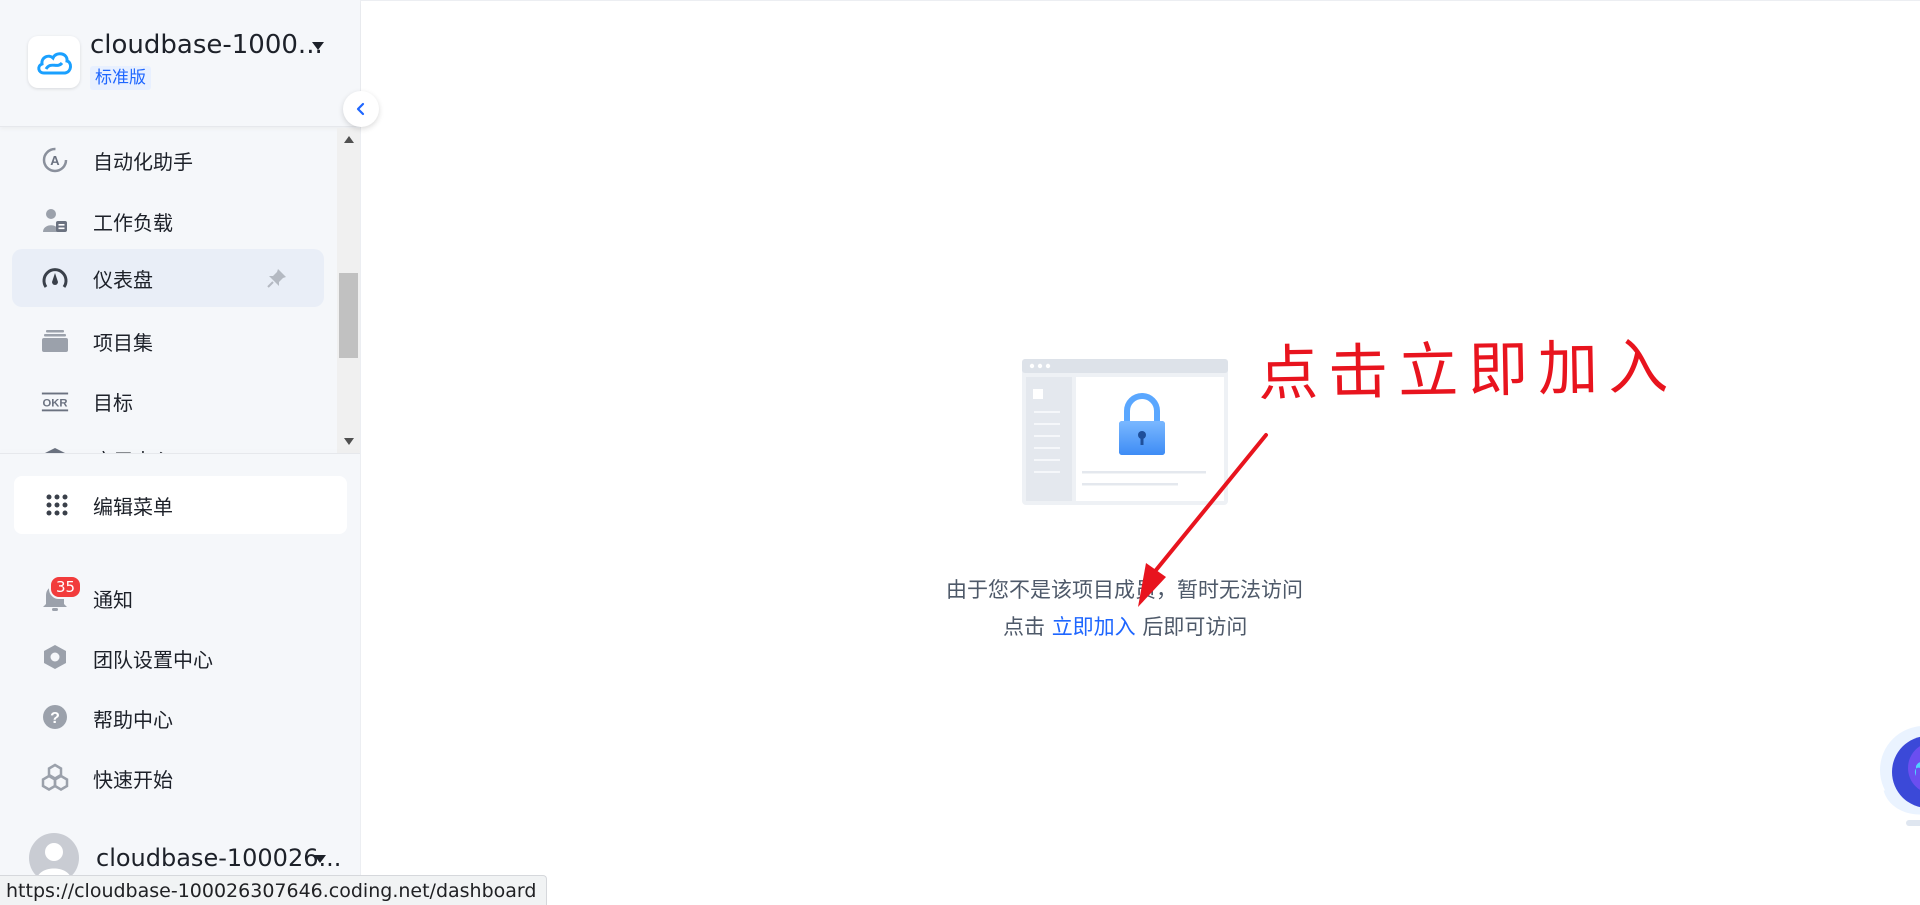 This screenshot has width=1920, height=905. What do you see at coordinates (168, 441) in the screenshot?
I see `nav-item-app-center: 应用中心` at bounding box center [168, 441].